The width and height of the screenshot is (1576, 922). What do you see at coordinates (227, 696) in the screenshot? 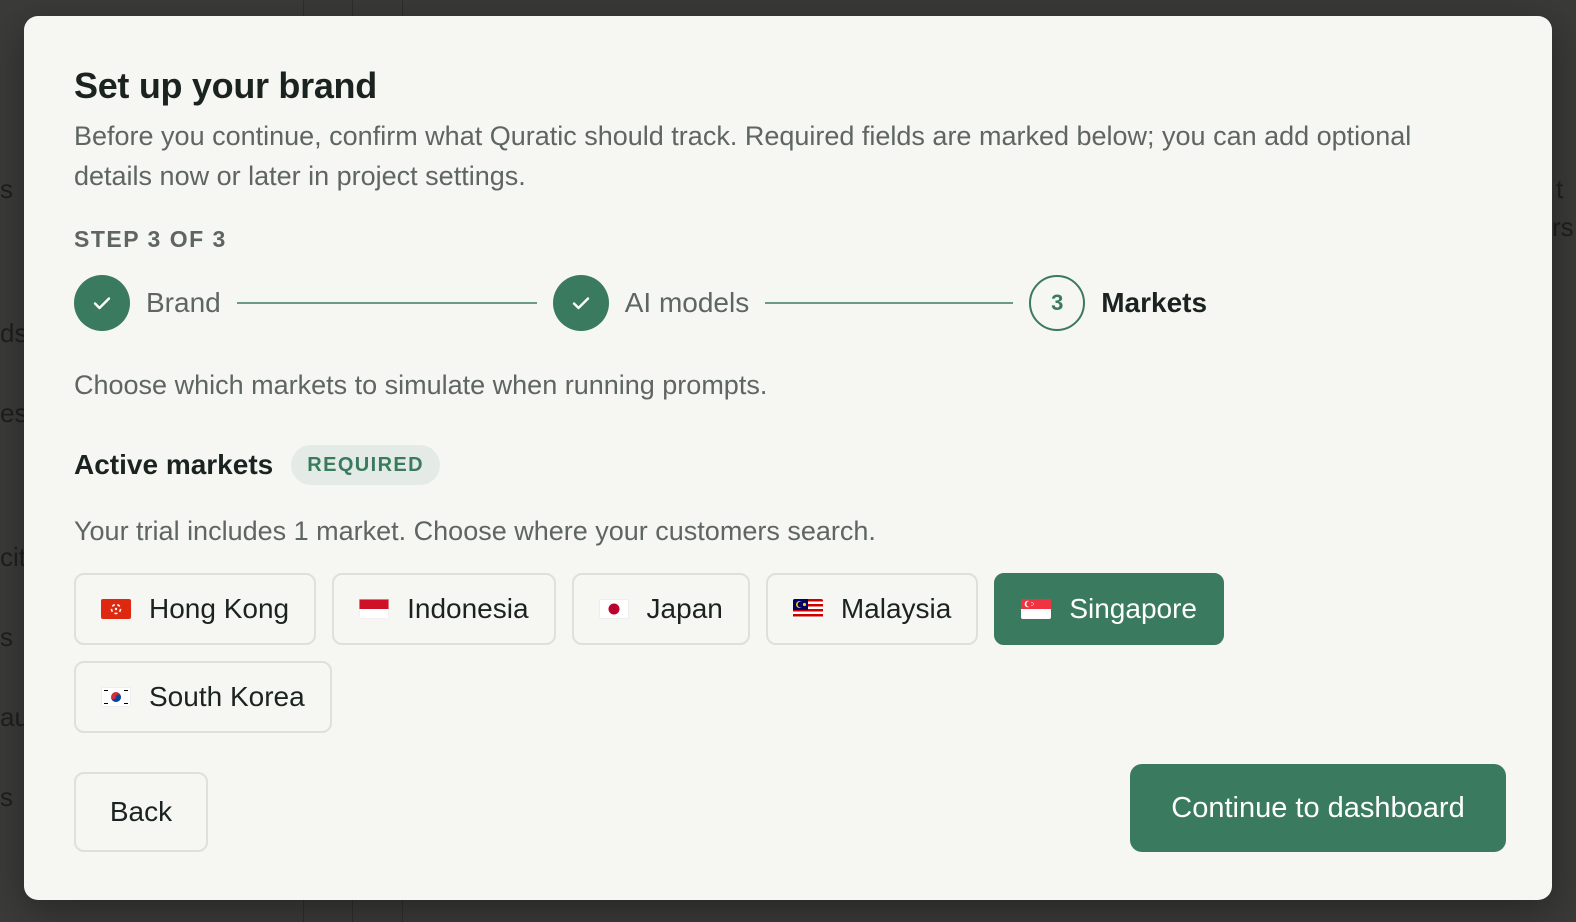
I see `chip-label: South Korea` at bounding box center [227, 696].